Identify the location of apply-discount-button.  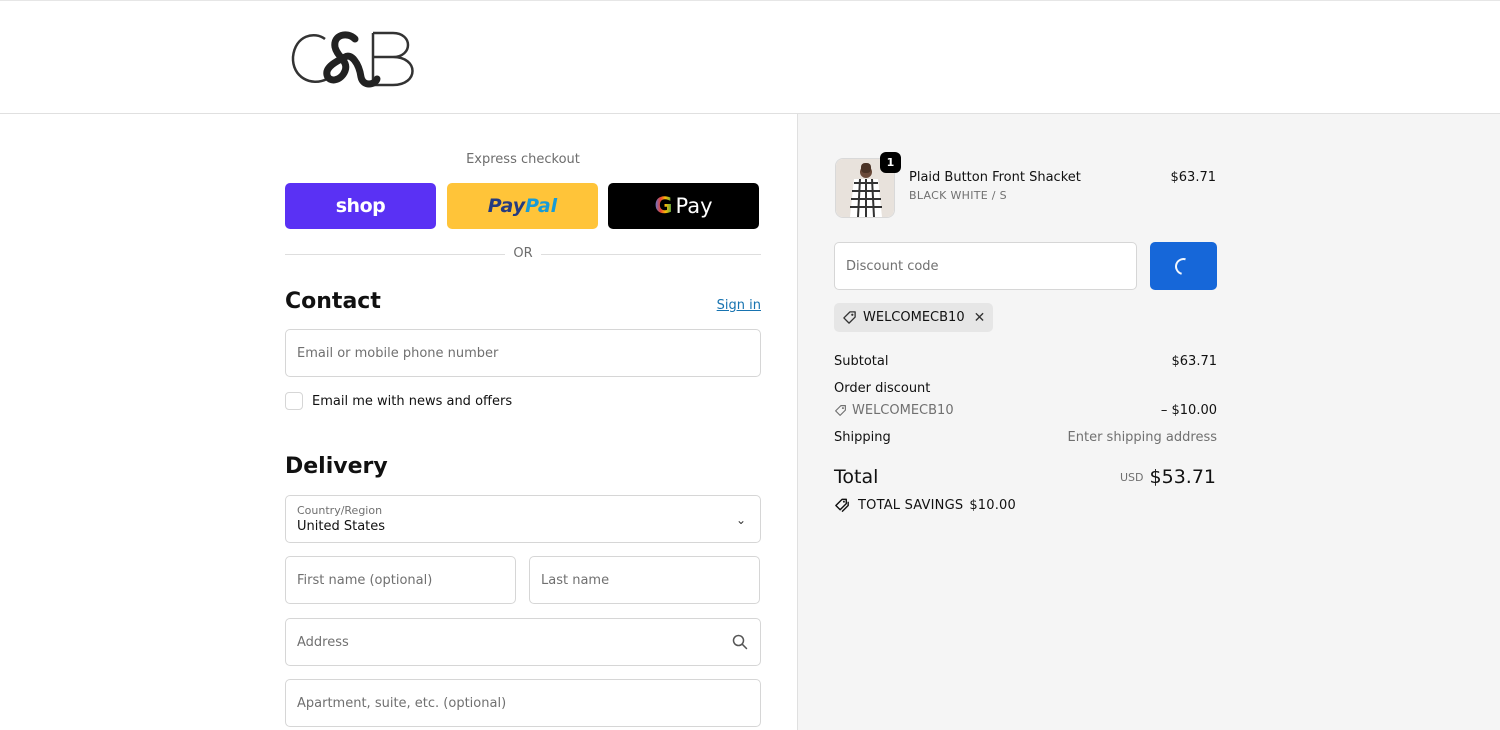
(1183, 266).